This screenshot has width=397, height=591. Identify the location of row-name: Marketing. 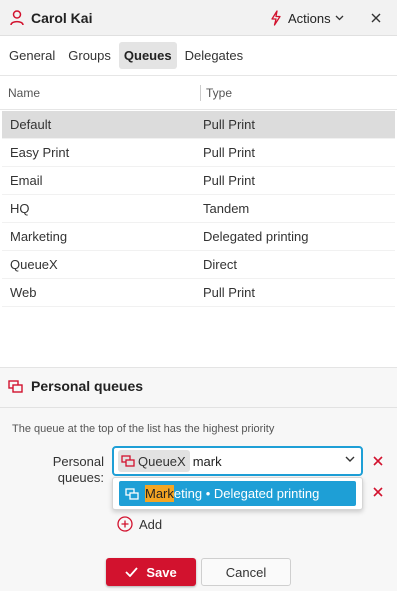
(39, 236).